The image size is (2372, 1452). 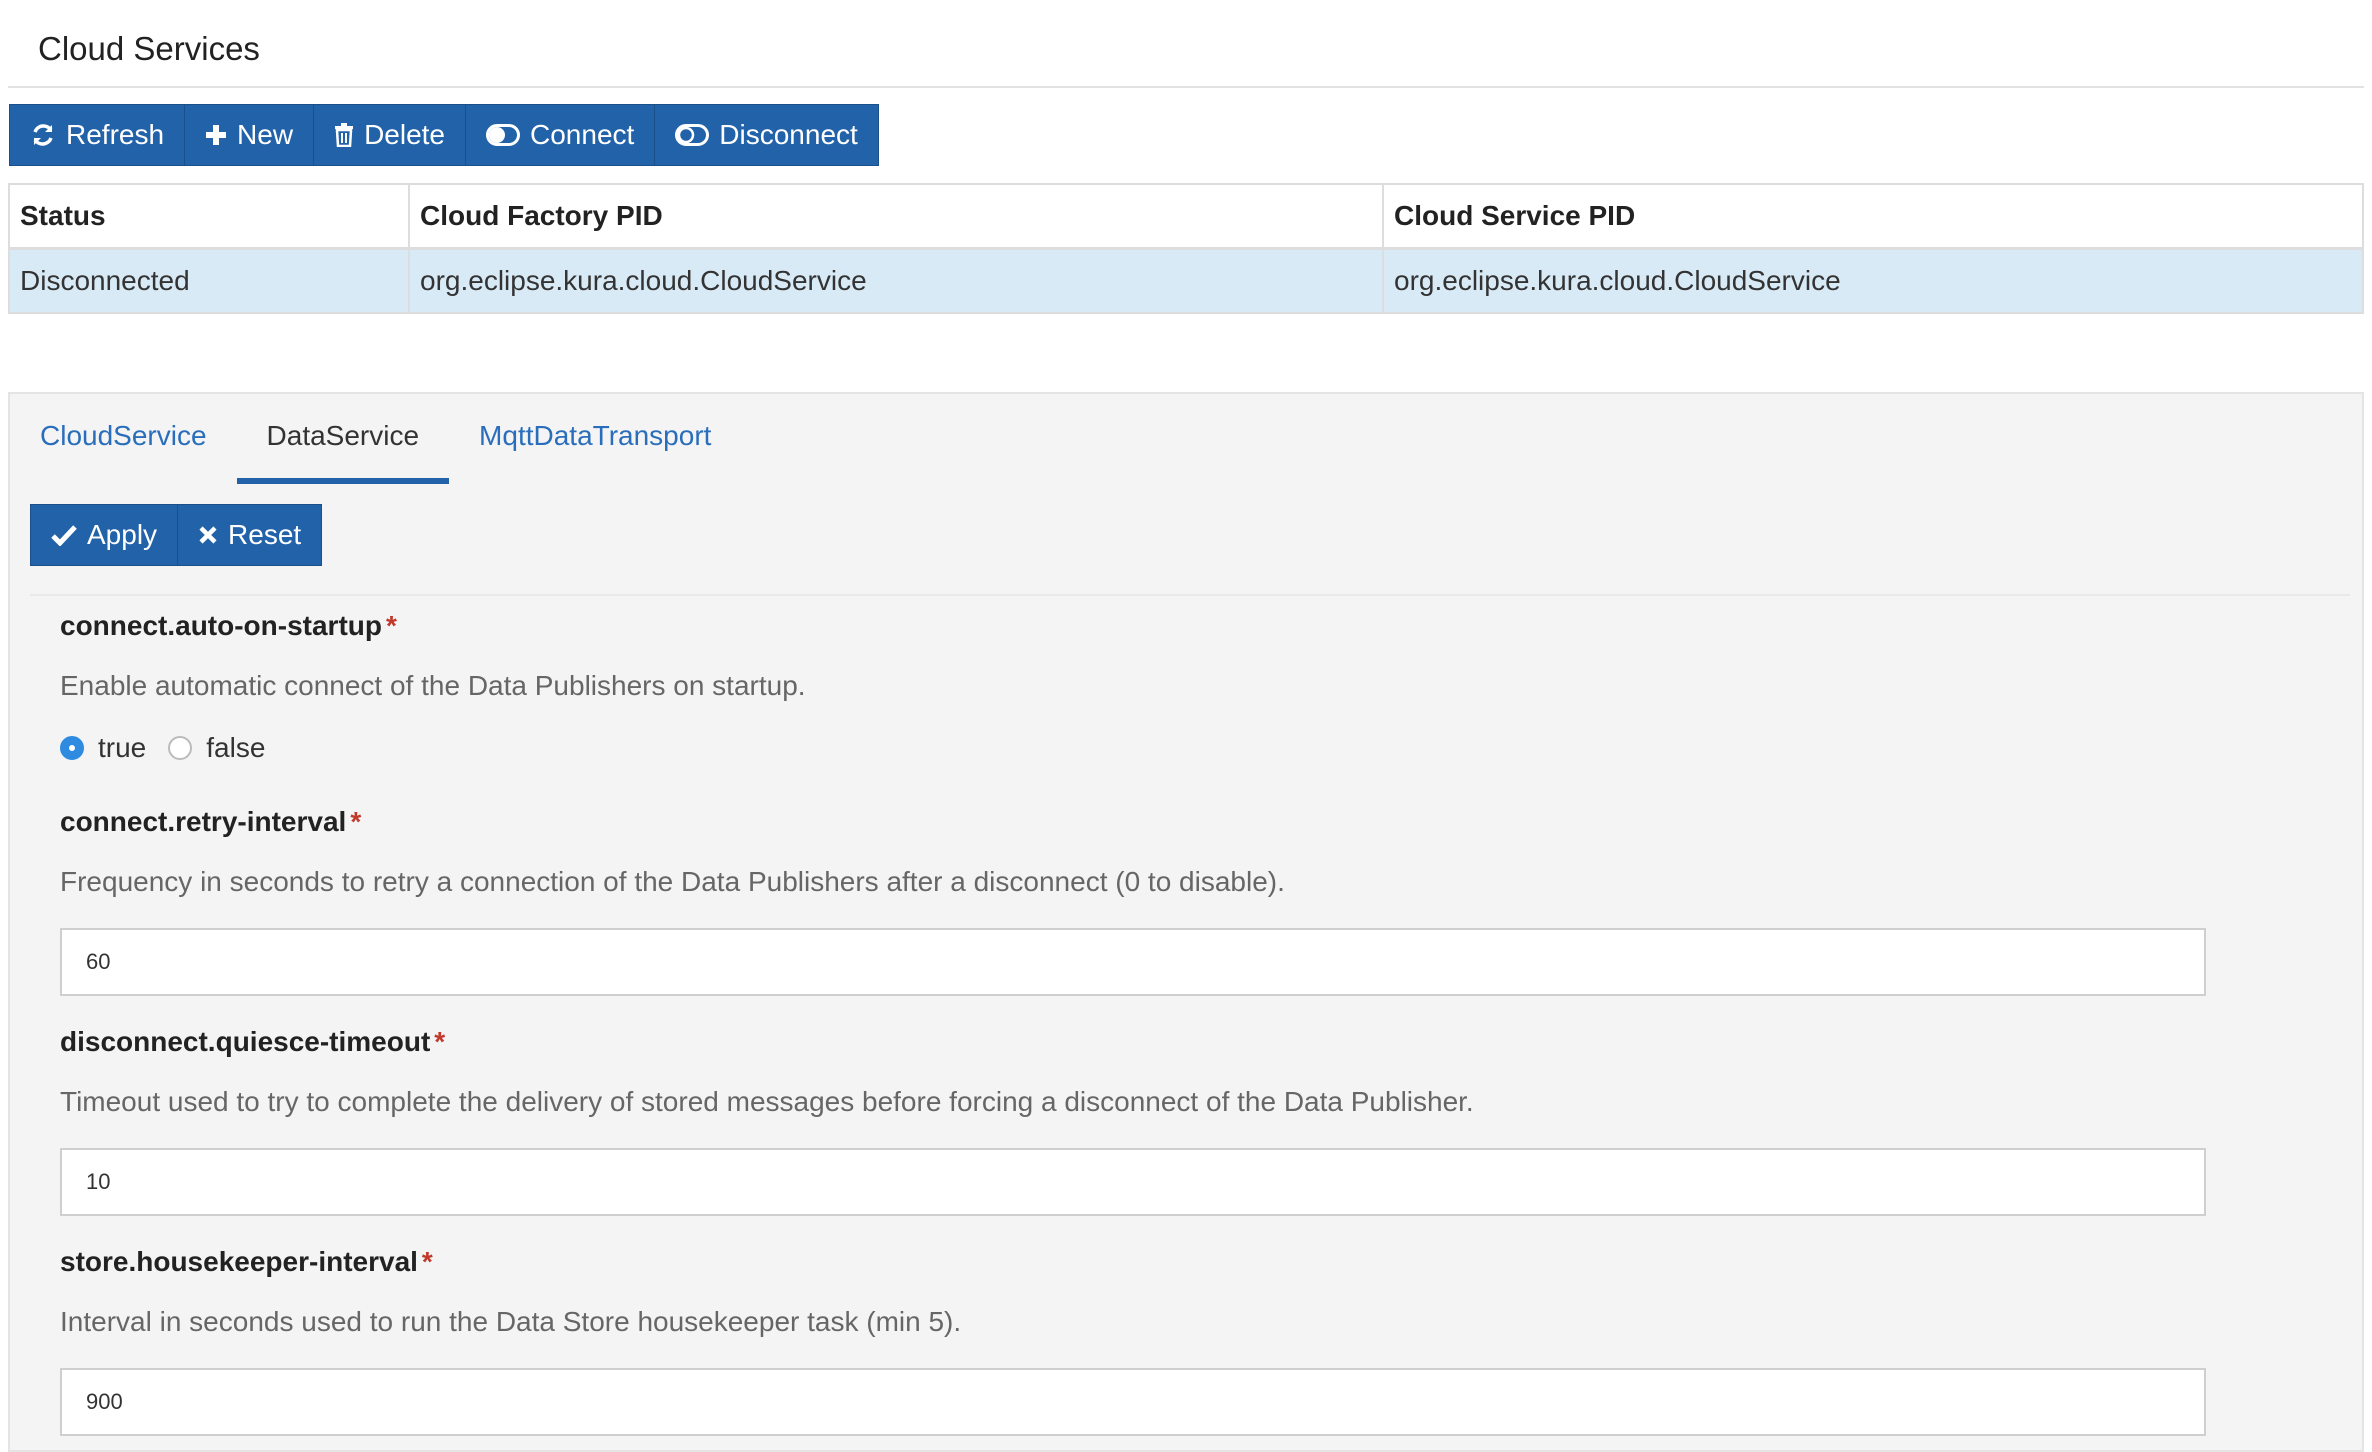 I want to click on housekeeper-interval-input, so click(x=1133, y=1402).